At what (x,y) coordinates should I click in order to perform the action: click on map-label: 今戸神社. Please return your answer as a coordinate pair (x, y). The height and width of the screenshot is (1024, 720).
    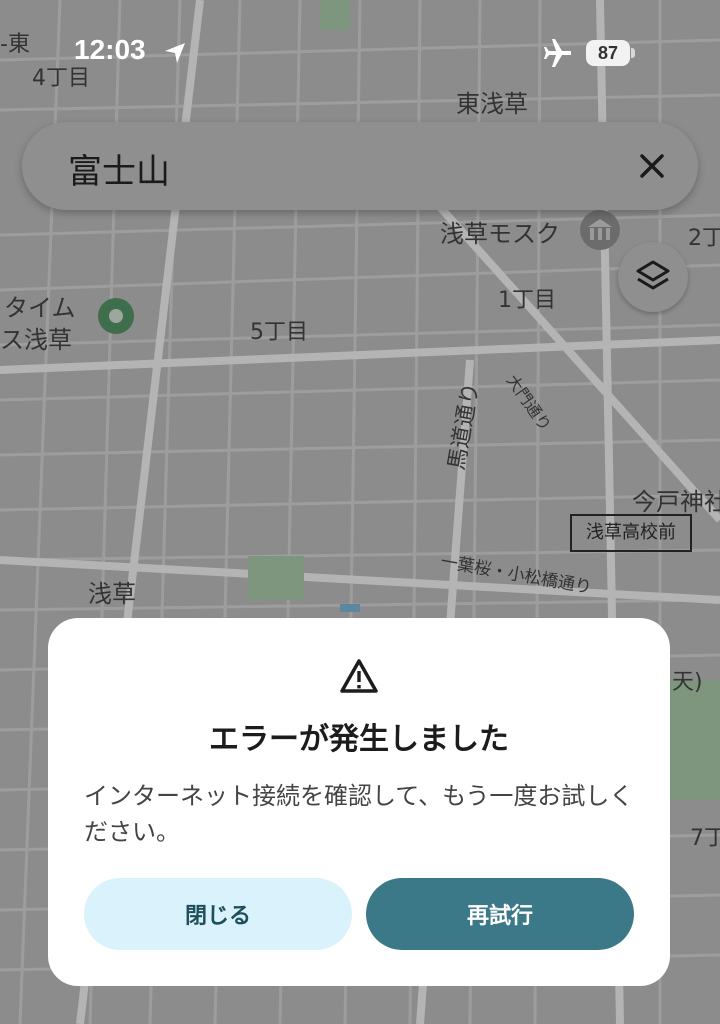
    Looking at the image, I should click on (676, 502).